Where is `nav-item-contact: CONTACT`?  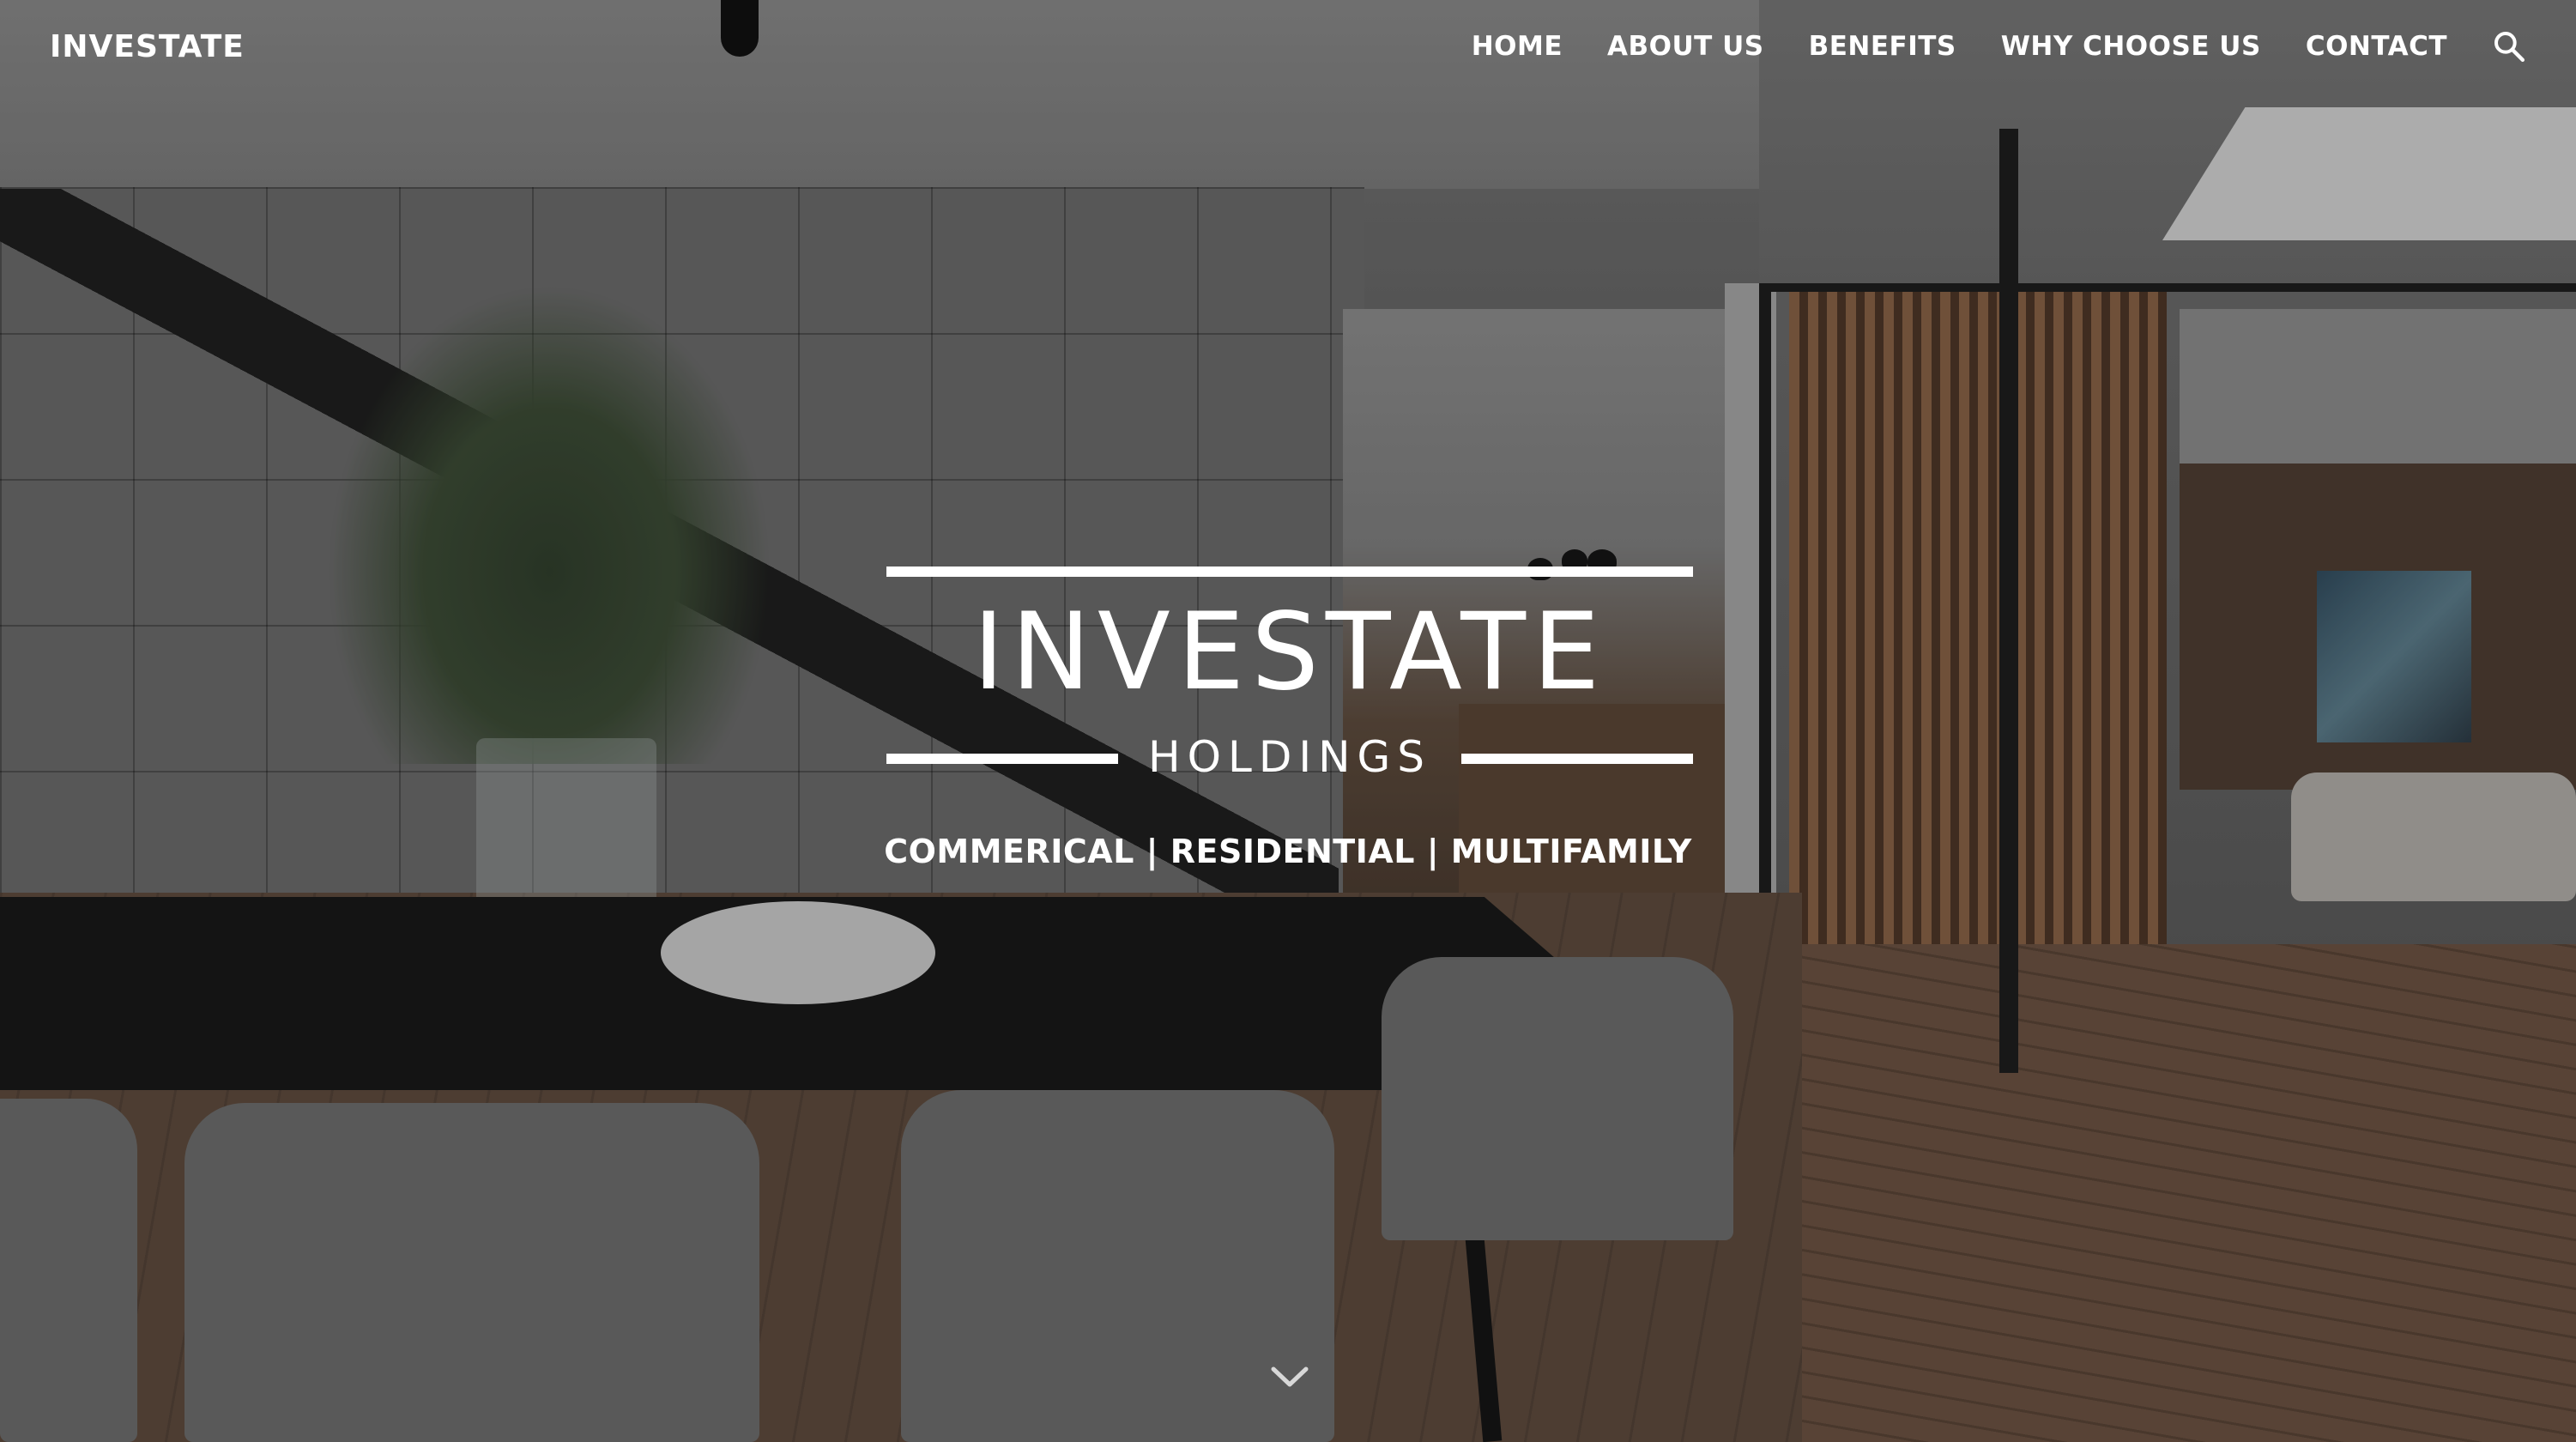
nav-item-contact: CONTACT is located at coordinates (2376, 46).